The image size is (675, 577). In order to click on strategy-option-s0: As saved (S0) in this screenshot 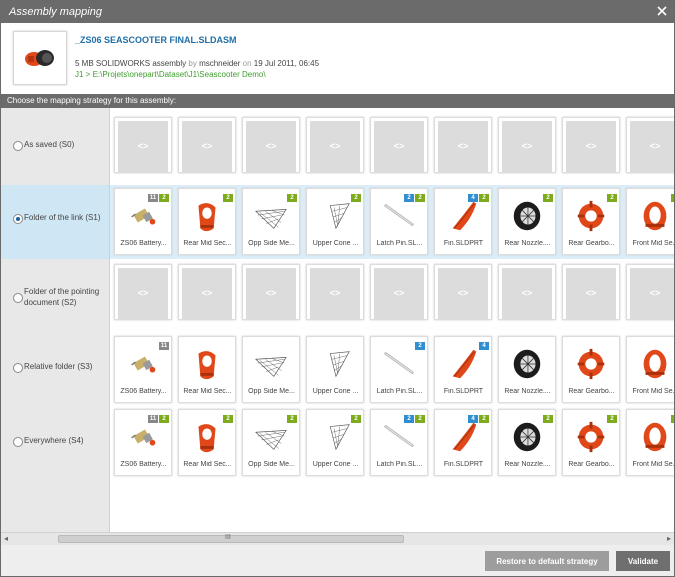, I will do `click(55, 145)`.